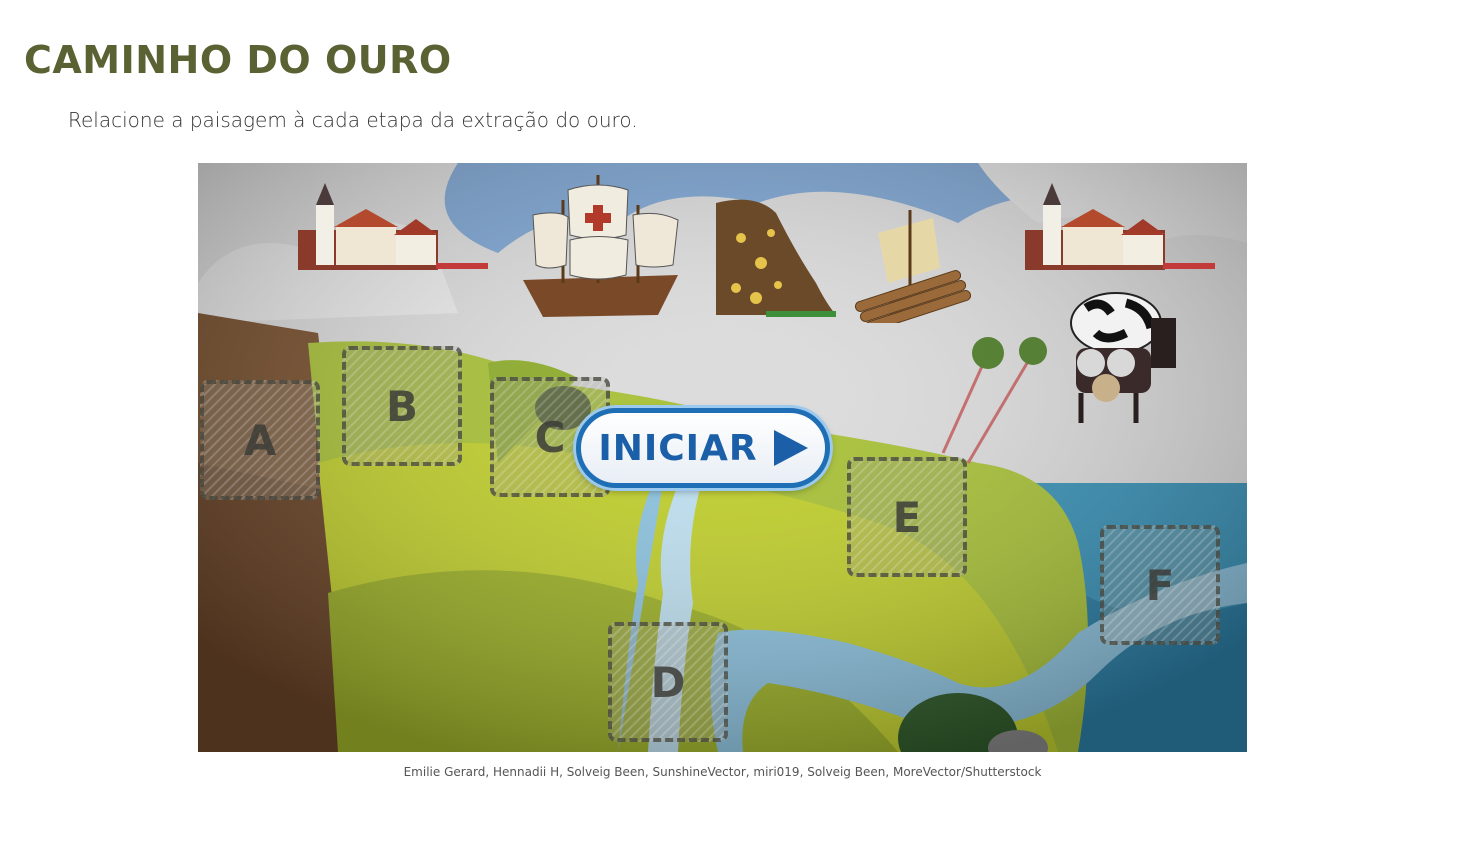  What do you see at coordinates (238, 60) in the screenshot?
I see `page-title: CAMINHO DO OURO` at bounding box center [238, 60].